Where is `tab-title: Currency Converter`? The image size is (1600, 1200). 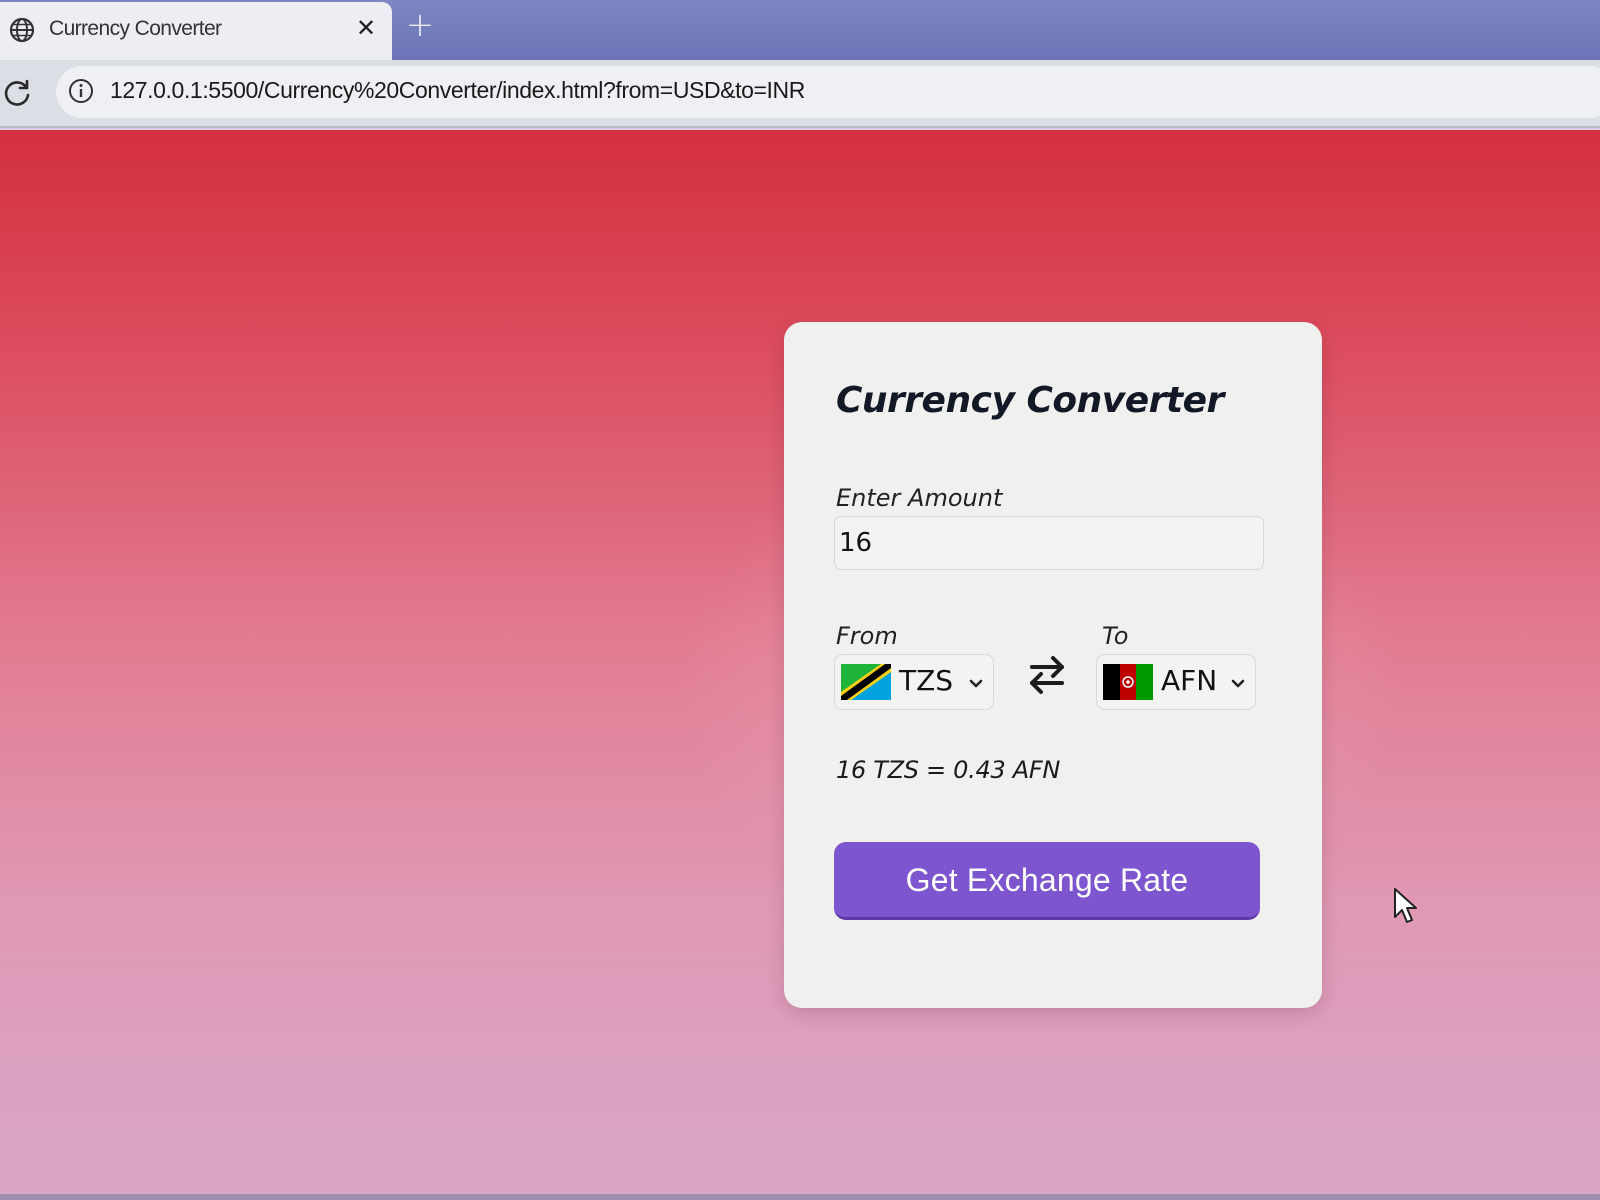 tab-title: Currency Converter is located at coordinates (135, 28).